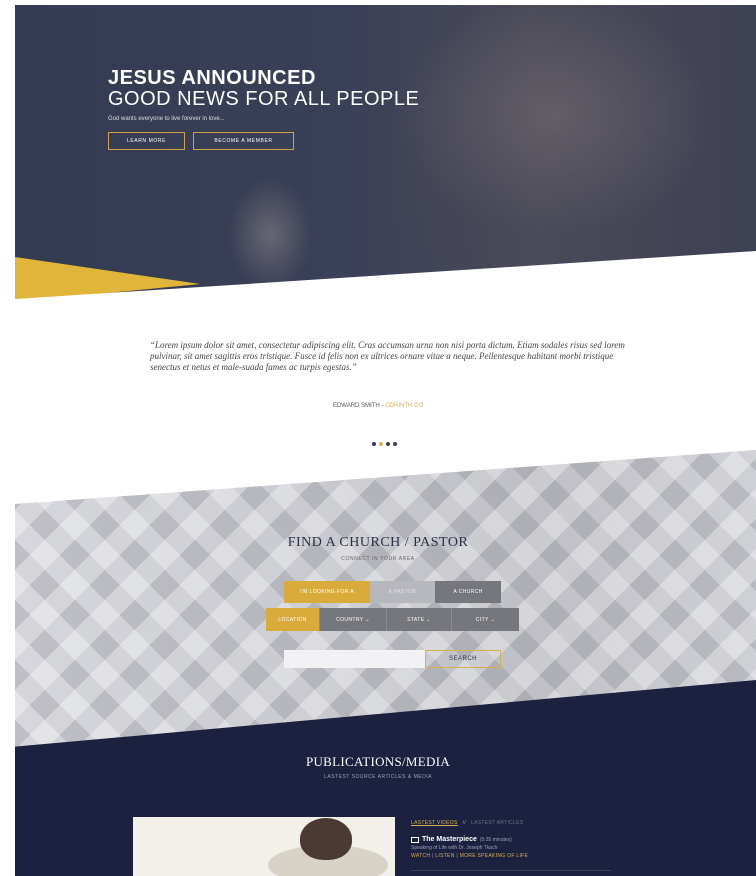 The width and height of the screenshot is (756, 876). I want to click on location-selector: LOCATION COUNTRY ⌄ STATE ⌄ CITY ⌄, so click(392, 619).